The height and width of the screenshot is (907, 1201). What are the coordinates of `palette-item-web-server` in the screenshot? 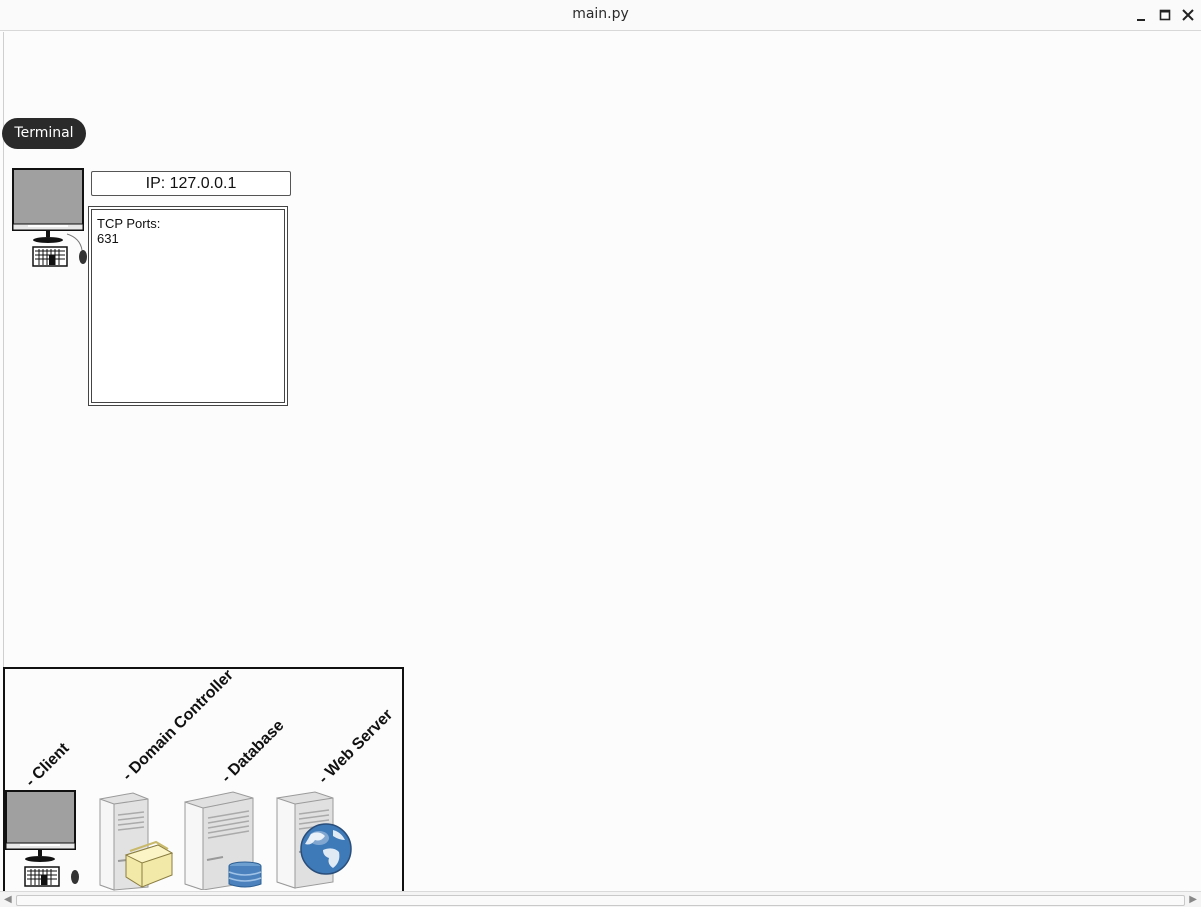 It's located at (315, 840).